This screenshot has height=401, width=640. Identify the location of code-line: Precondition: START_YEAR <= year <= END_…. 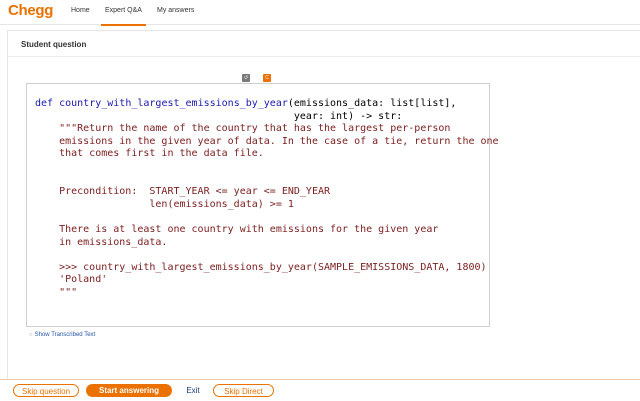
(183, 192).